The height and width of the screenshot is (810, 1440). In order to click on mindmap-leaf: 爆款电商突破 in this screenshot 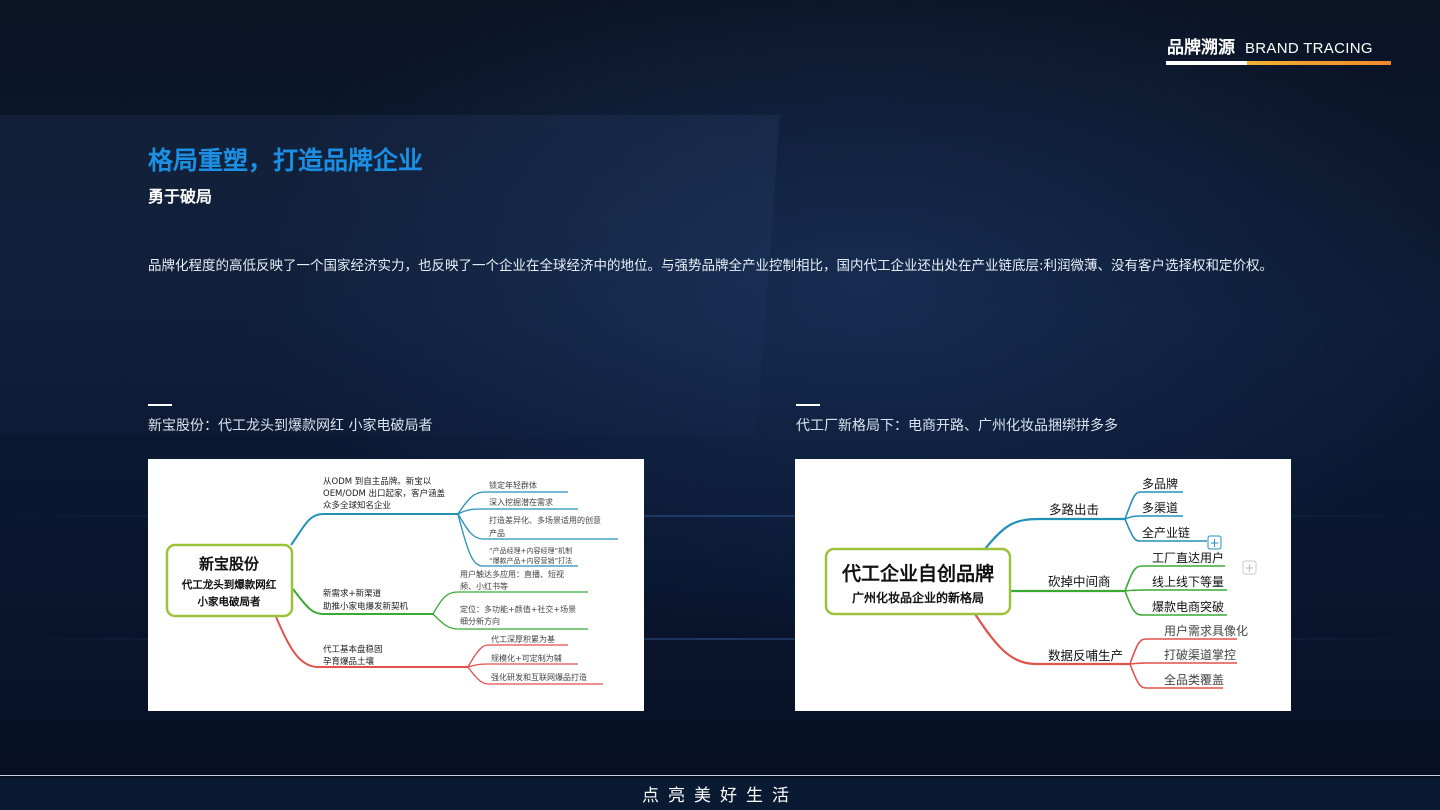, I will do `click(1188, 606)`.